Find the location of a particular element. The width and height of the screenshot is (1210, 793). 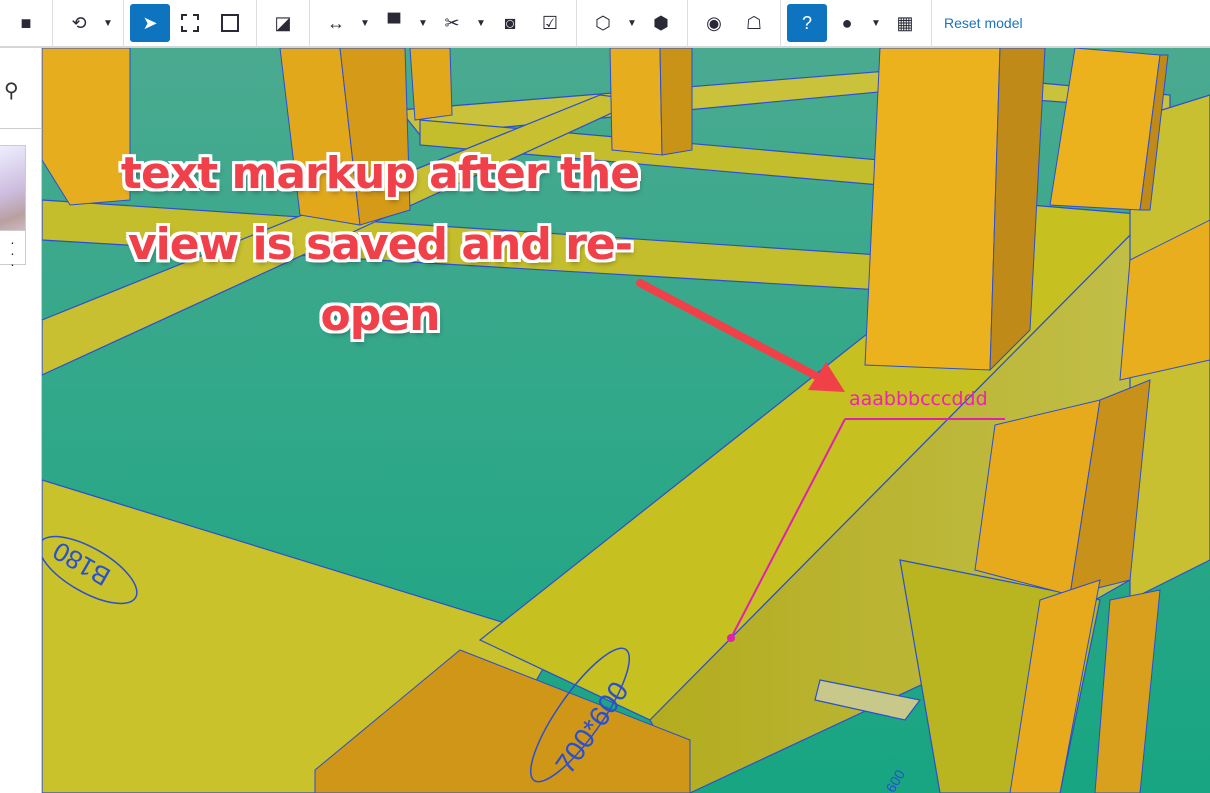

measure-dropdown-caret: ▼ is located at coordinates (365, 23).